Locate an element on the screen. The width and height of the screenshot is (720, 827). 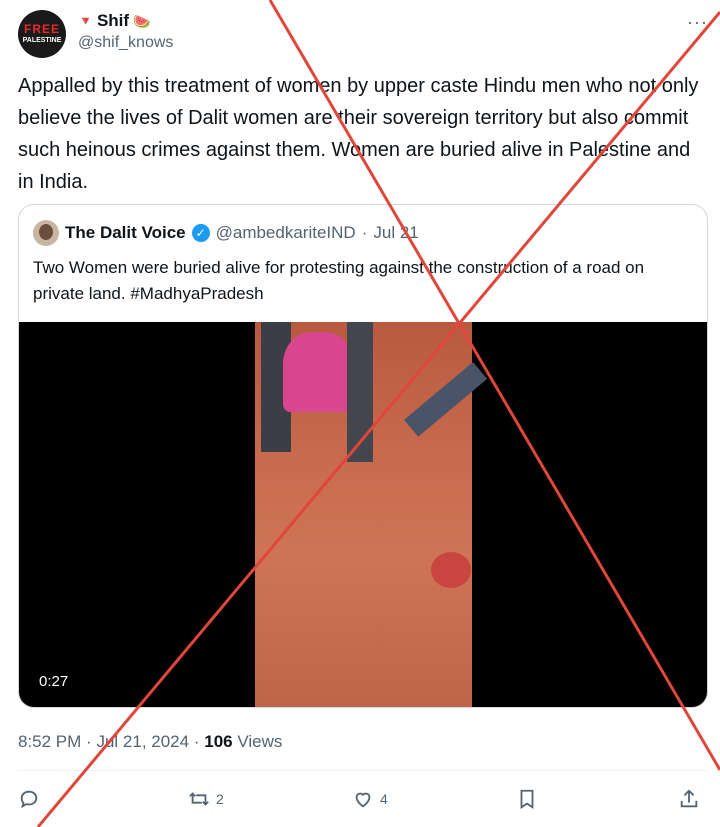
share-button is located at coordinates (689, 799).